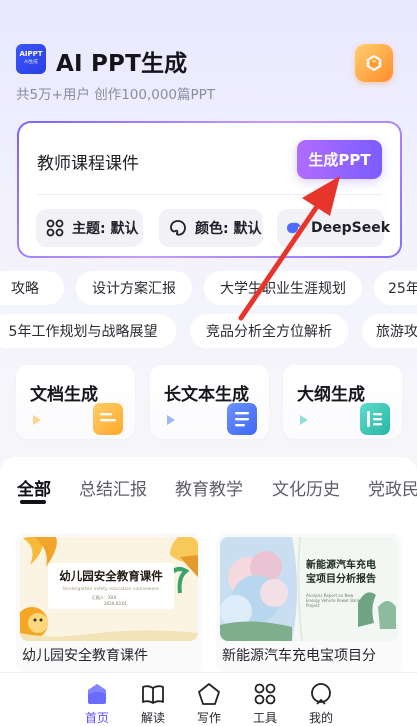  What do you see at coordinates (331, 395) in the screenshot?
I see `feature-label: 大纲生成` at bounding box center [331, 395].